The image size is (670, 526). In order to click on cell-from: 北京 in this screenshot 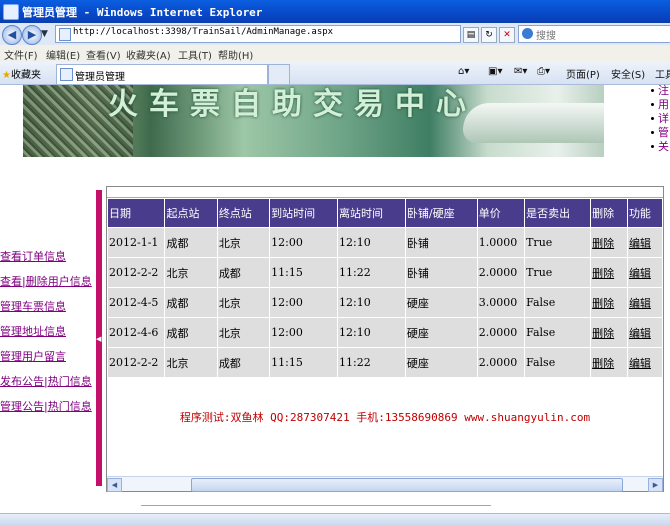, I will do `click(191, 362)`.